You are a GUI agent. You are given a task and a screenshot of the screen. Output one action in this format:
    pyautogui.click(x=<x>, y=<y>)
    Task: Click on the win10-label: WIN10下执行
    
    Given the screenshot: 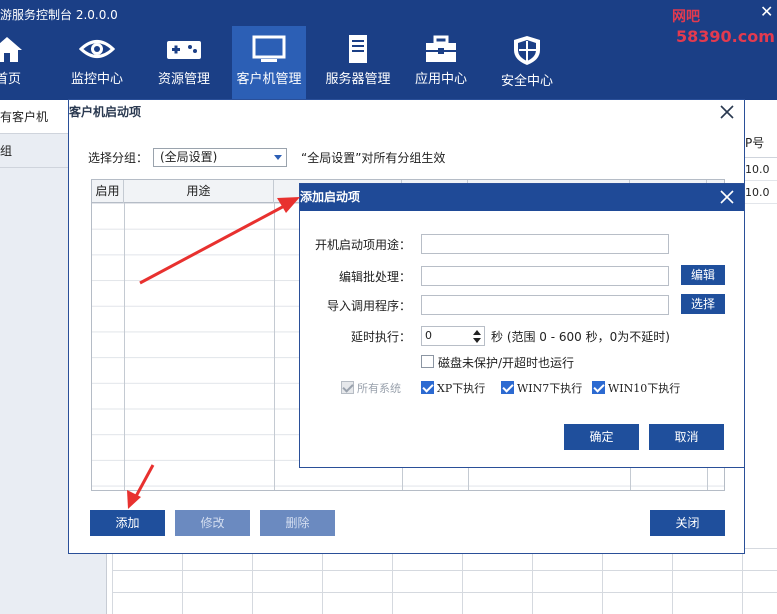 What is the action you would take?
    pyautogui.click(x=644, y=388)
    